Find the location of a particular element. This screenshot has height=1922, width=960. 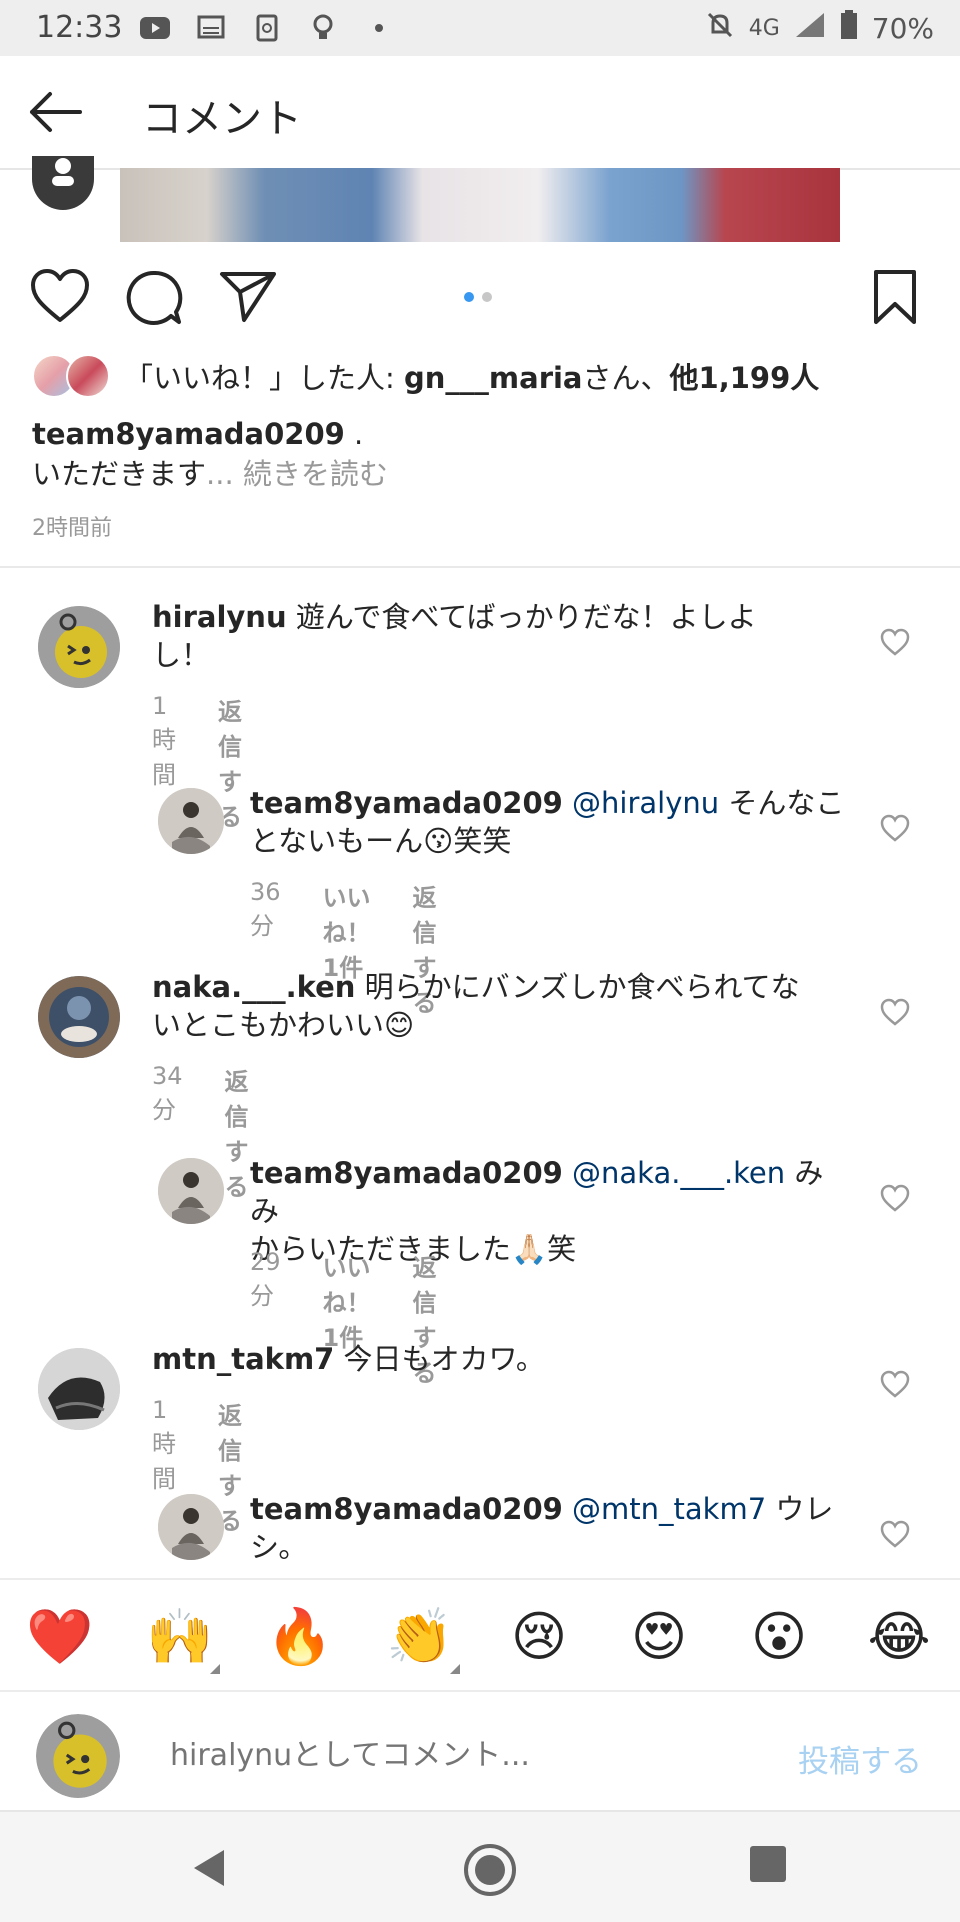

comment-composer: 投稿する is located at coordinates (480, 1750).